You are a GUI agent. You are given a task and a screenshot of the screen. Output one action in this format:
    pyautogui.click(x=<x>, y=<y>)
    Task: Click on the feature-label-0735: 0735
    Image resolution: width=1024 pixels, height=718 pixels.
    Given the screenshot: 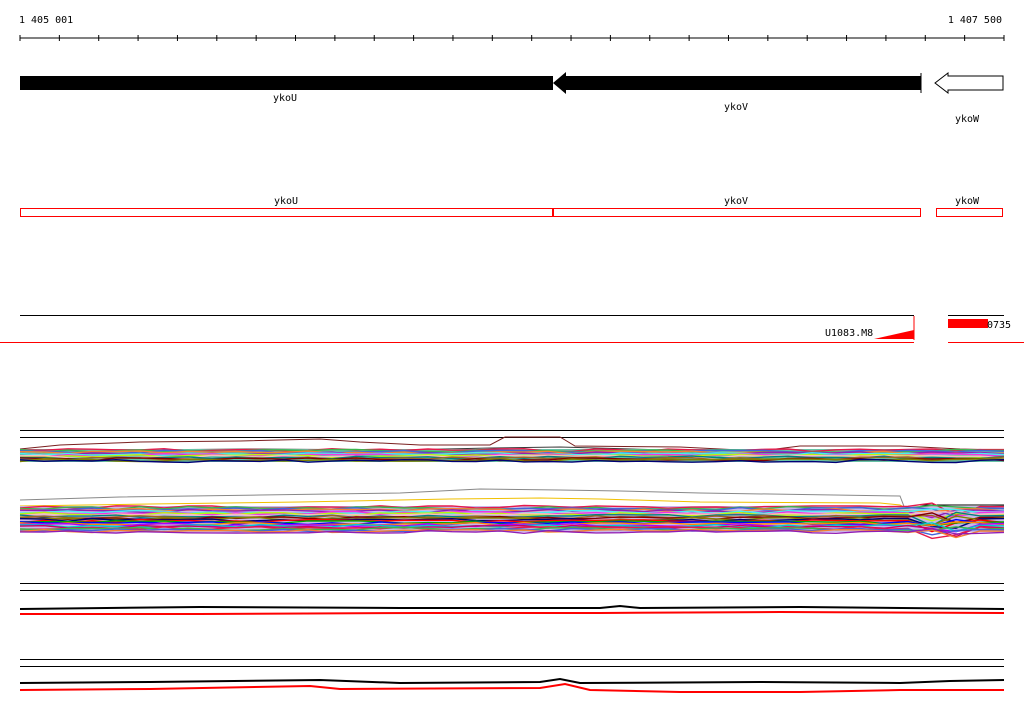 What is the action you would take?
    pyautogui.click(x=999, y=325)
    